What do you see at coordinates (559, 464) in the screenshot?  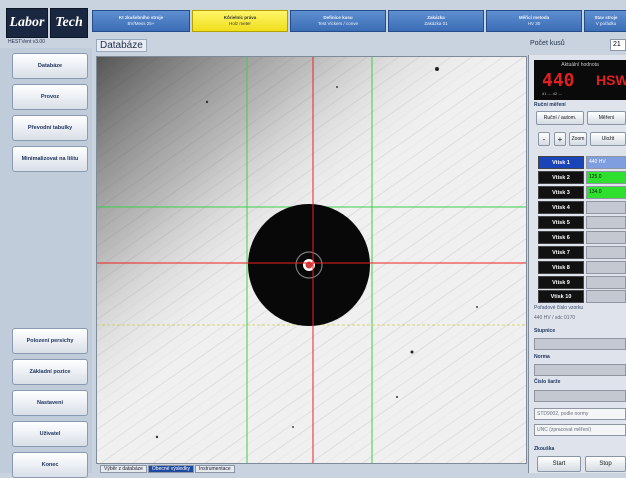 I see `start-button: Start` at bounding box center [559, 464].